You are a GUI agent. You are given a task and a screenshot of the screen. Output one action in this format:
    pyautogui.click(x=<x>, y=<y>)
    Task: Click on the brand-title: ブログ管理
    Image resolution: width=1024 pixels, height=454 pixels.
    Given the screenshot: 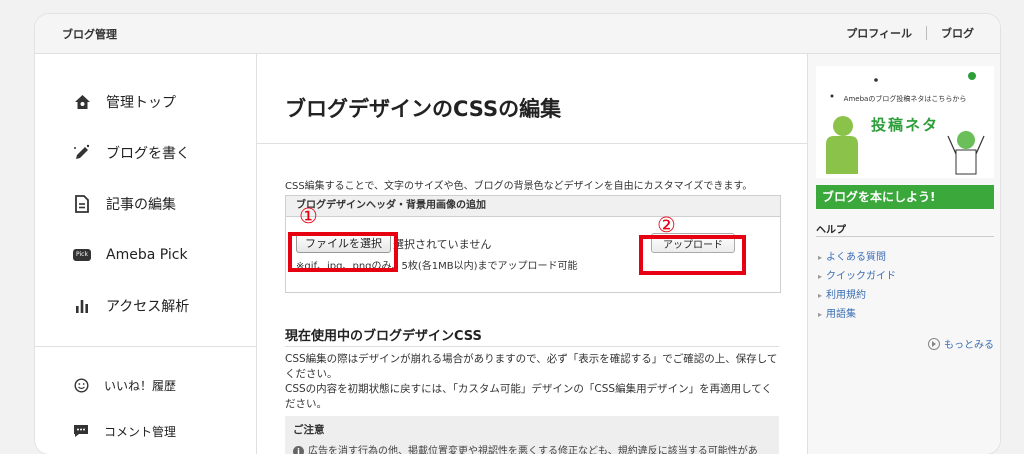 What is the action you would take?
    pyautogui.click(x=89, y=34)
    